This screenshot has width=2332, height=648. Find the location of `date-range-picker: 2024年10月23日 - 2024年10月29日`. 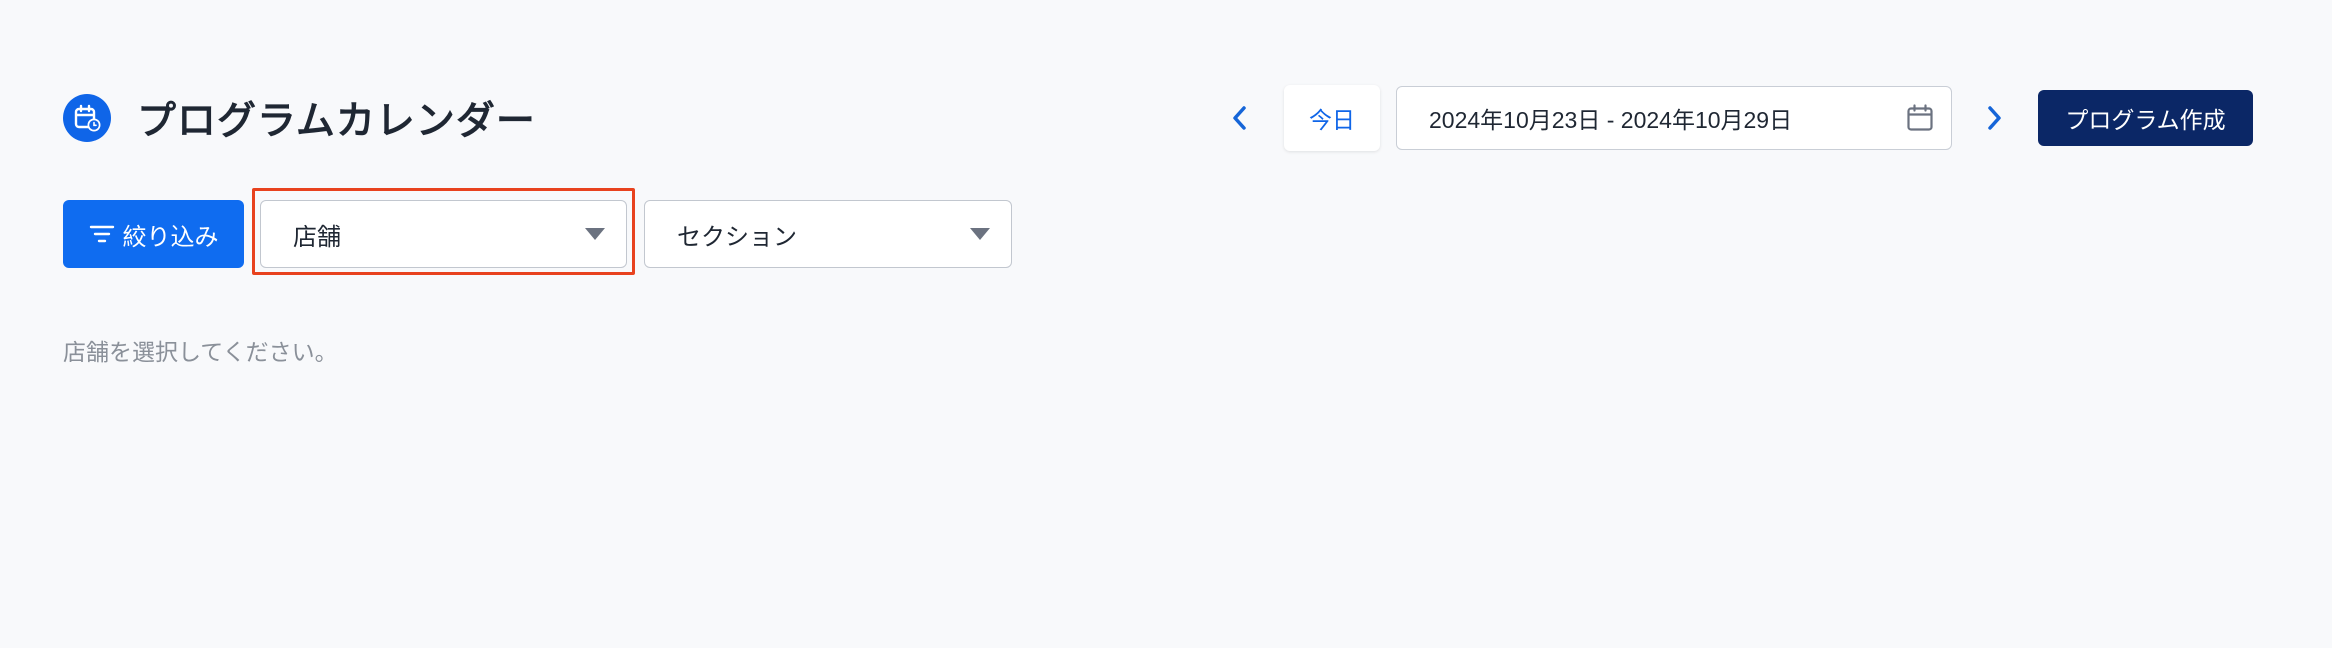

date-range-picker: 2024年10月23日 - 2024年10月29日 is located at coordinates (1674, 118).